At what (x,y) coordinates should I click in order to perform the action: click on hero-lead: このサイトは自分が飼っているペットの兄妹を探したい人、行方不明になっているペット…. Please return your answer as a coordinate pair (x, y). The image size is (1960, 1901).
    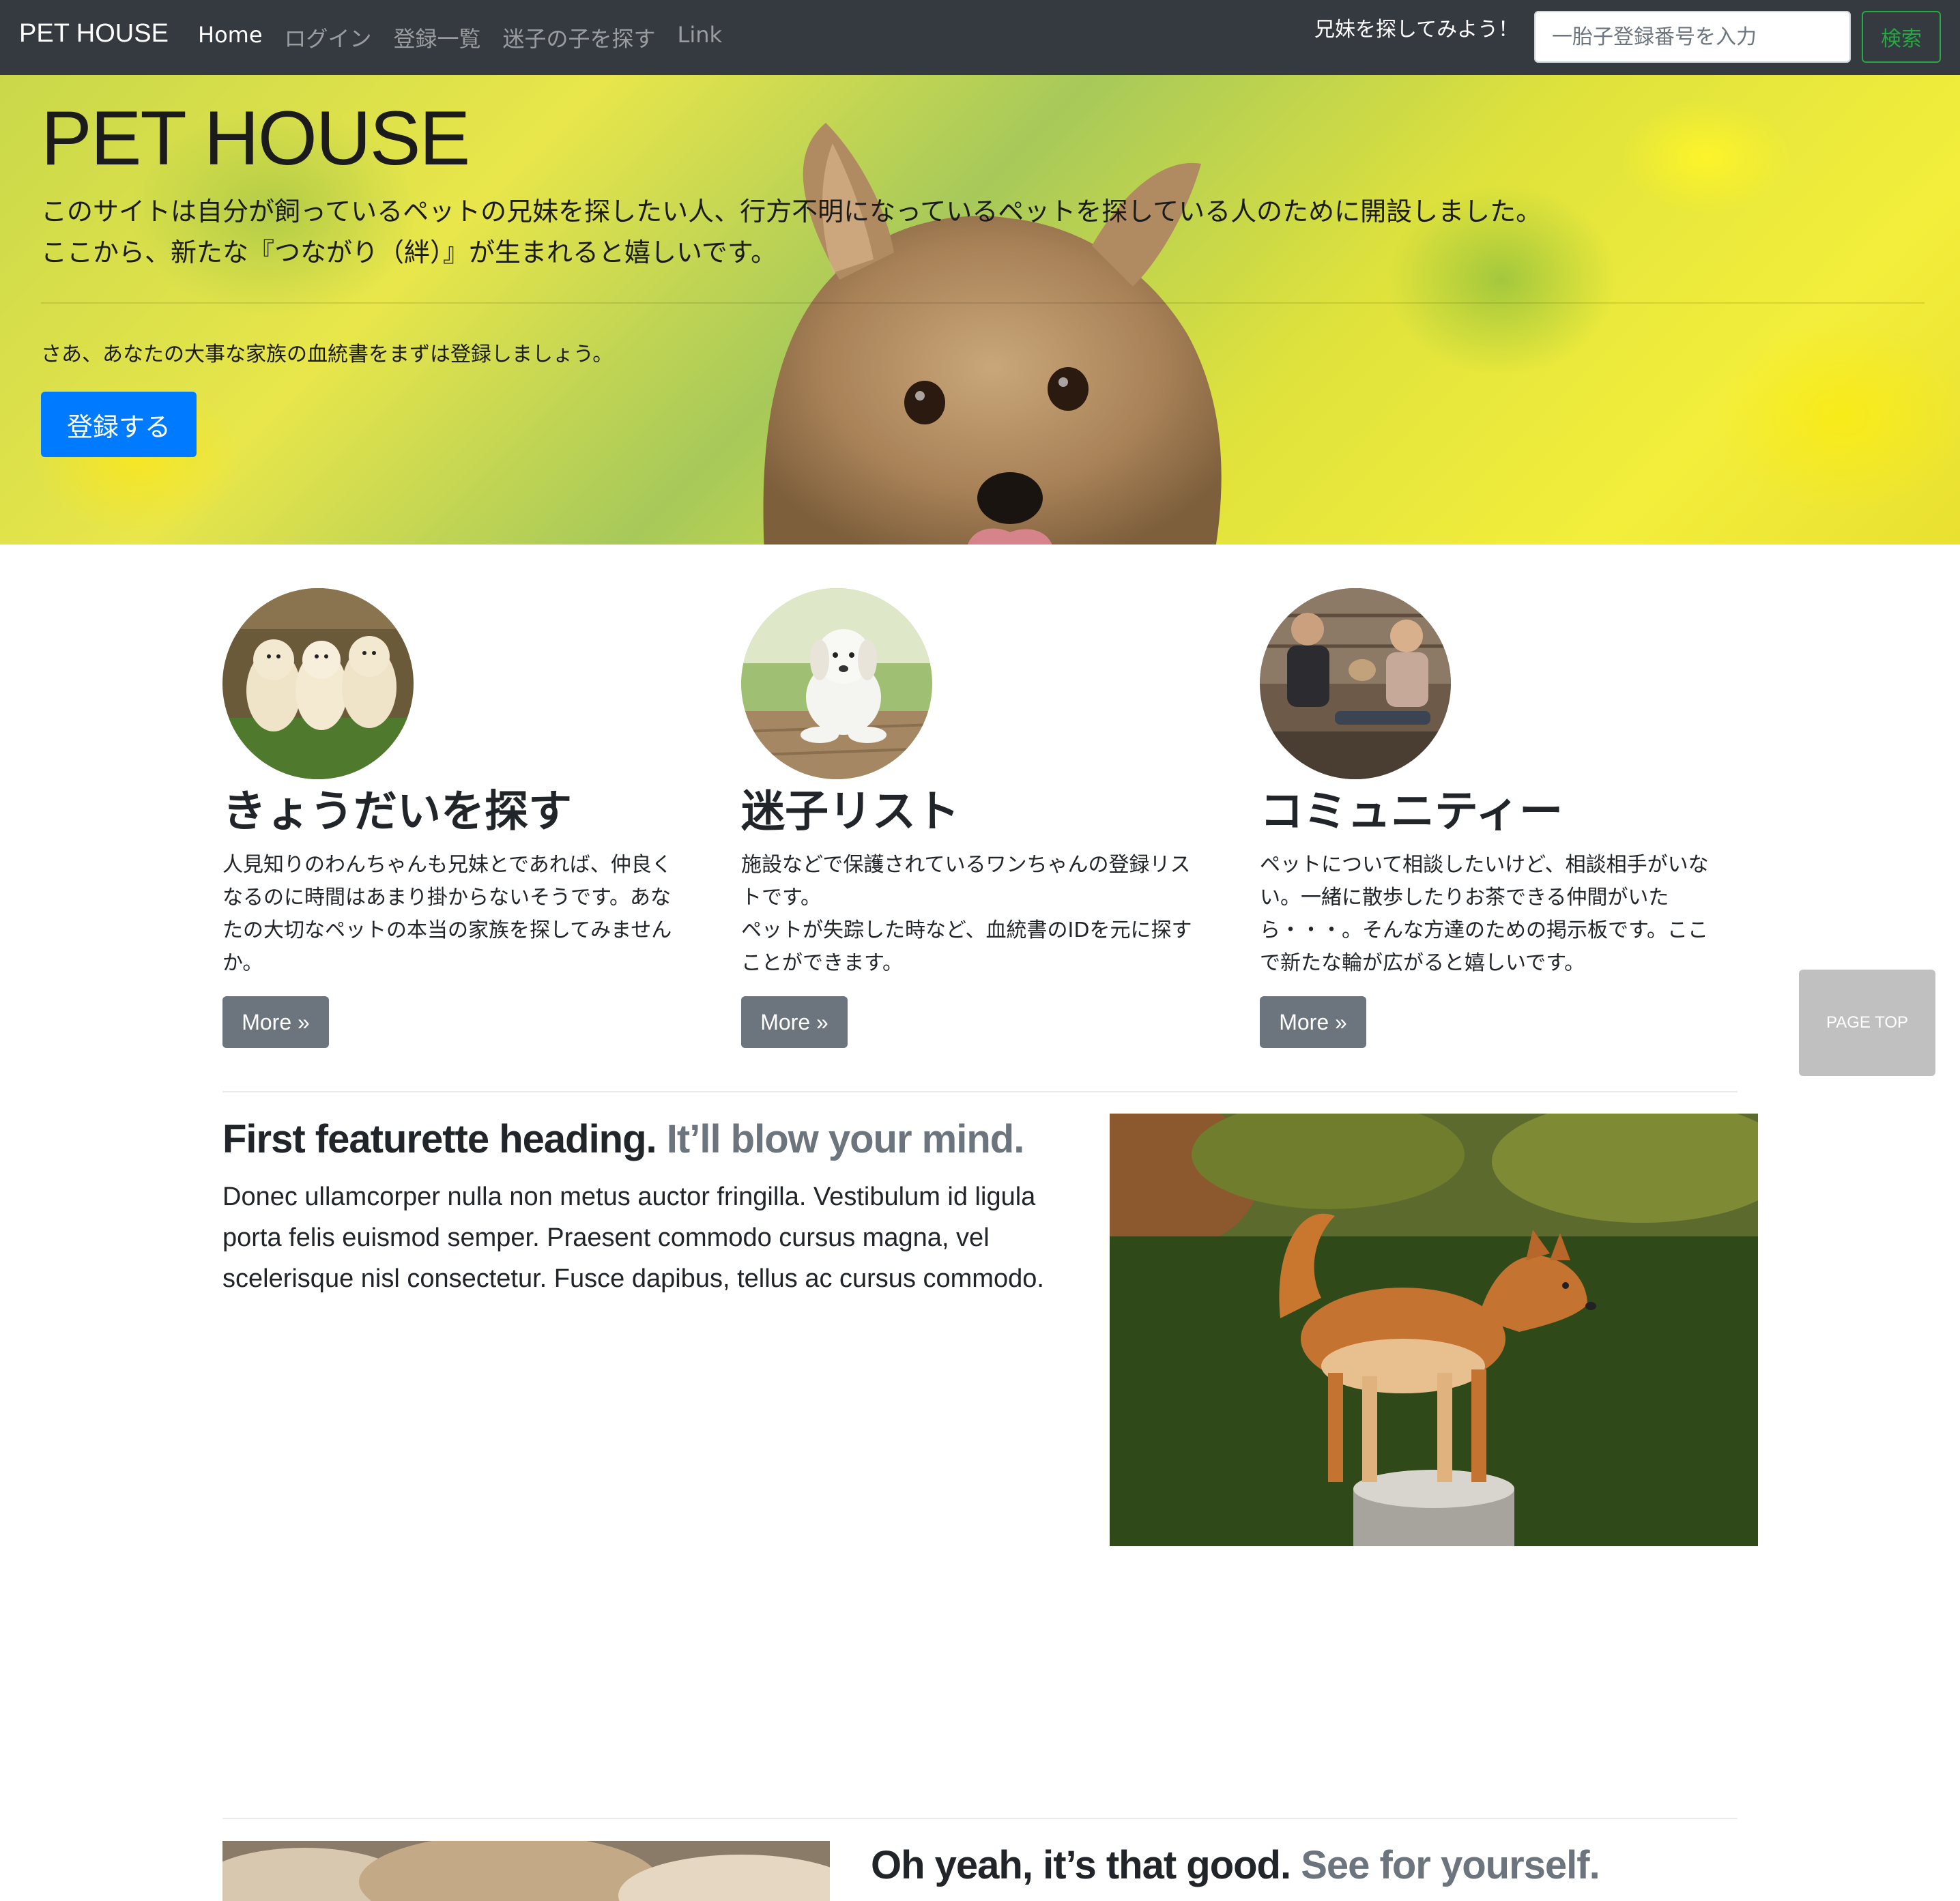
    Looking at the image, I should click on (792, 232).